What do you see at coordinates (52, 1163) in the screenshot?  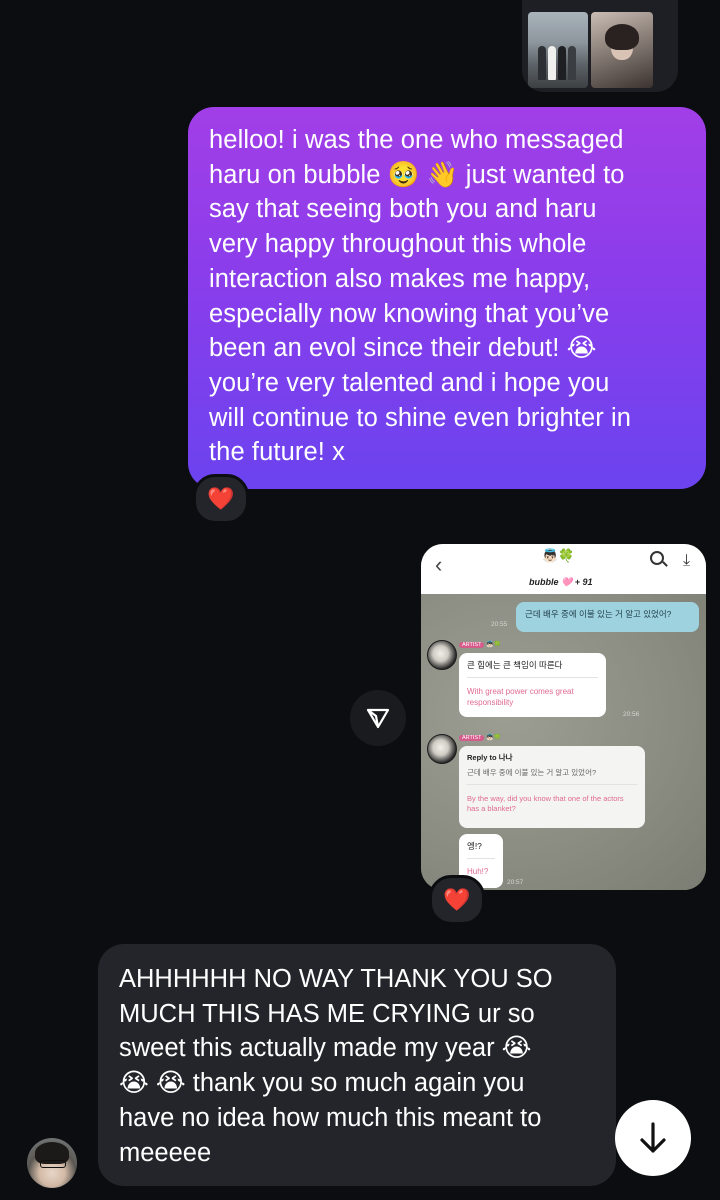 I see `sender-avatar` at bounding box center [52, 1163].